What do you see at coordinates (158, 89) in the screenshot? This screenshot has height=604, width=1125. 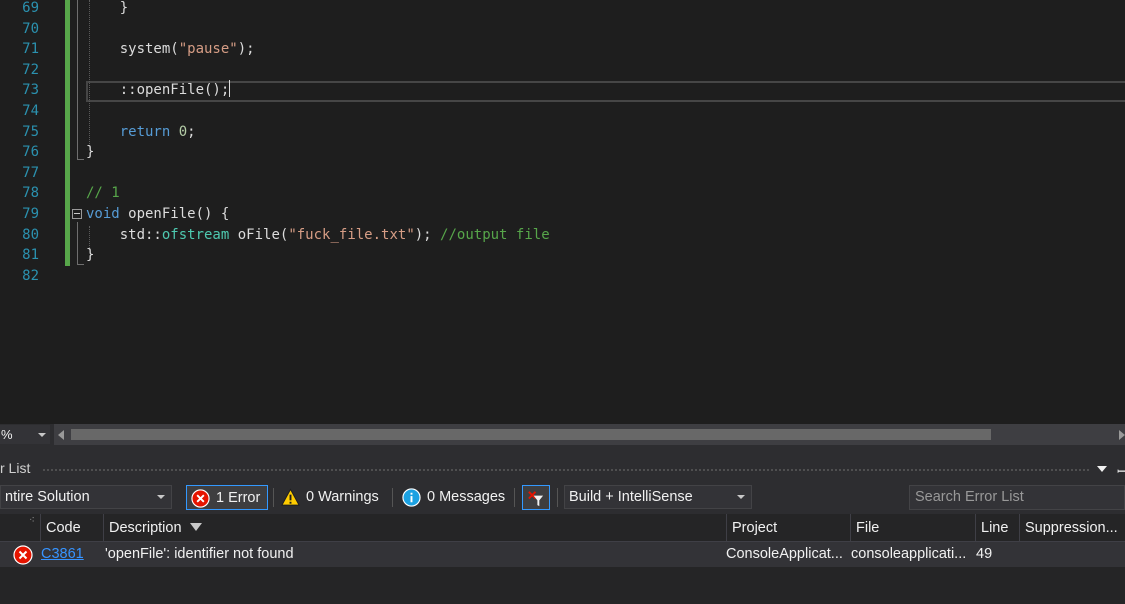 I see `code-text: ::openFile();` at bounding box center [158, 89].